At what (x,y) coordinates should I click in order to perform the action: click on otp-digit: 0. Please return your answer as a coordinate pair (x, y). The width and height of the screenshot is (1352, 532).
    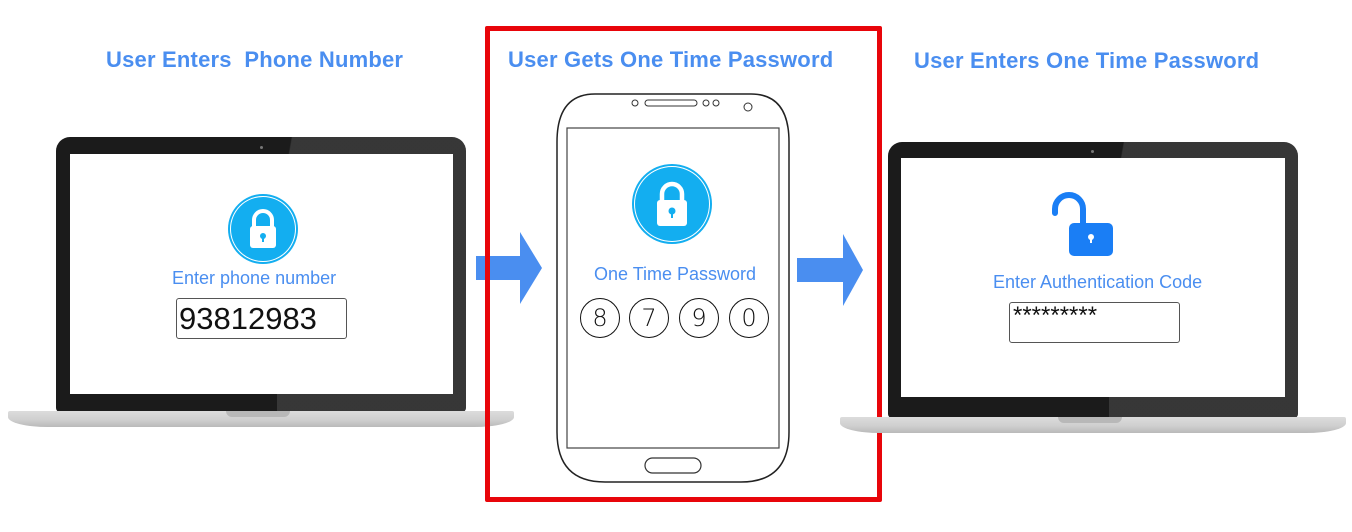
    Looking at the image, I should click on (749, 318).